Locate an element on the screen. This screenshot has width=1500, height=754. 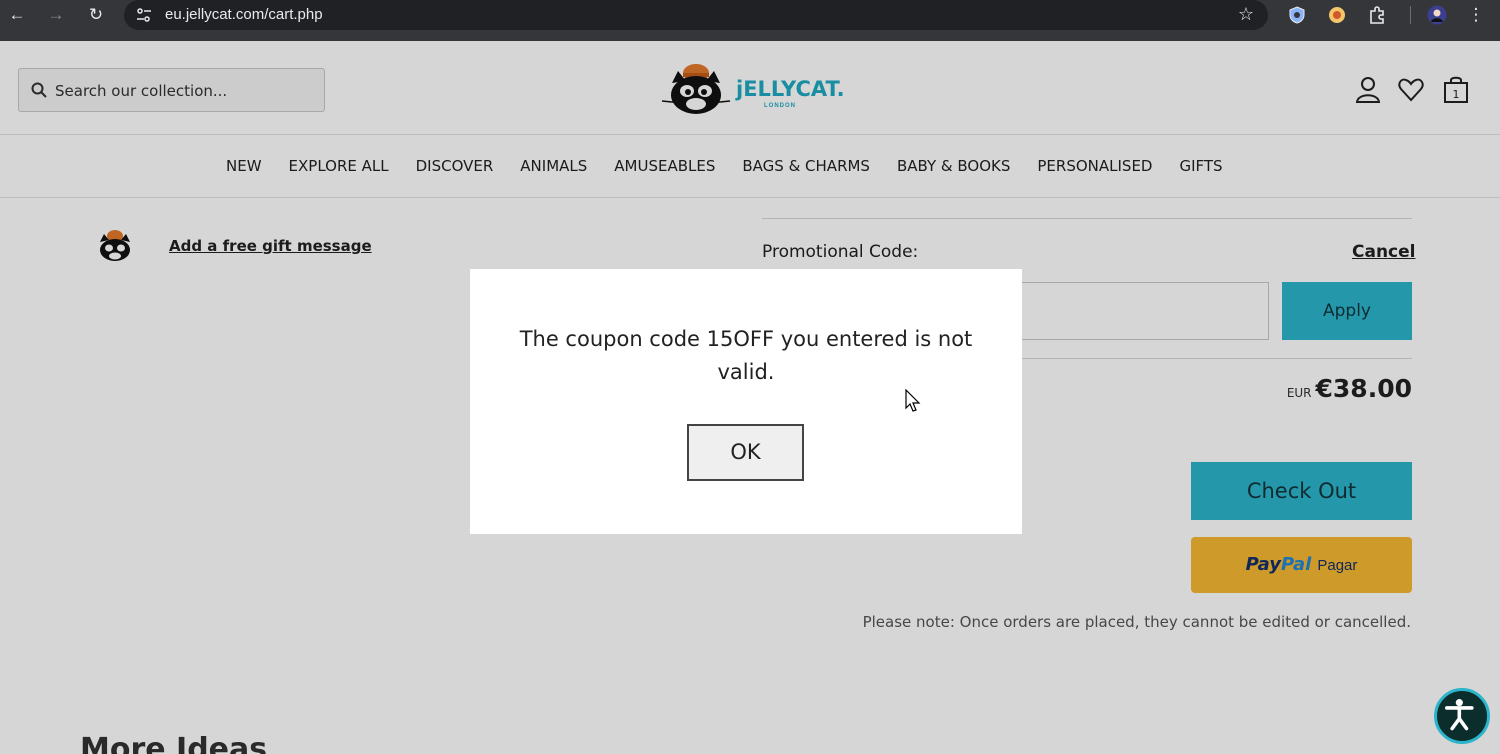
browser-toolbar: ← → ↻ eu.jellycat.com/cart.php ☆ ⋮ is located at coordinates (750, 20).